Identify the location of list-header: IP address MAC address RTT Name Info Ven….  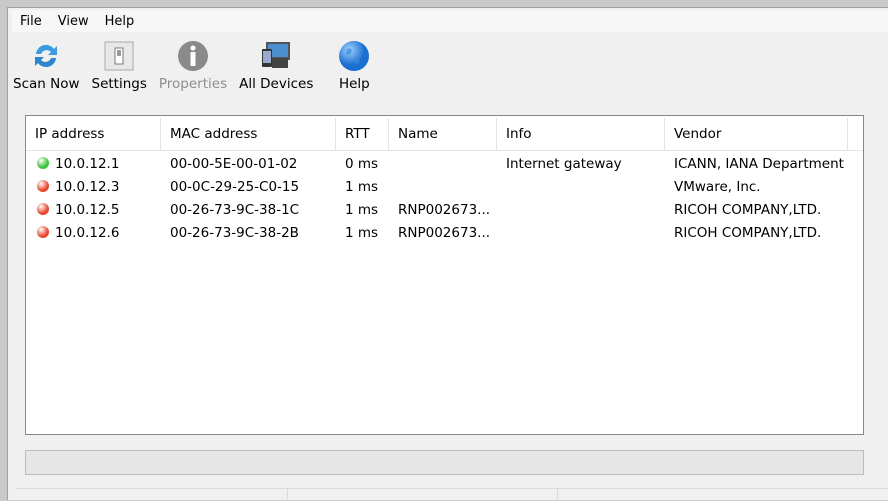
(444, 134).